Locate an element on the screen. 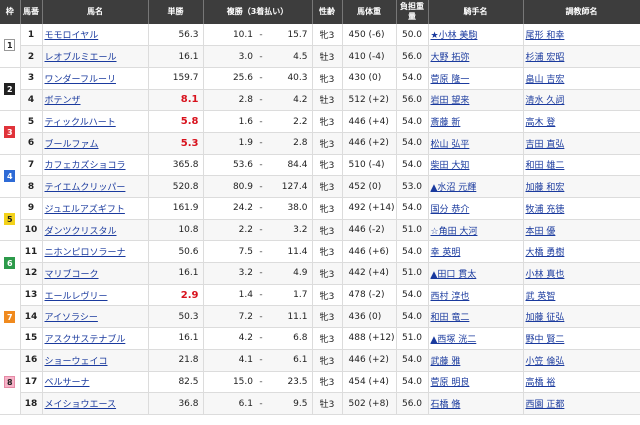 This screenshot has width=640, height=425. horse-name-link: レオブルミエール is located at coordinates (81, 58).